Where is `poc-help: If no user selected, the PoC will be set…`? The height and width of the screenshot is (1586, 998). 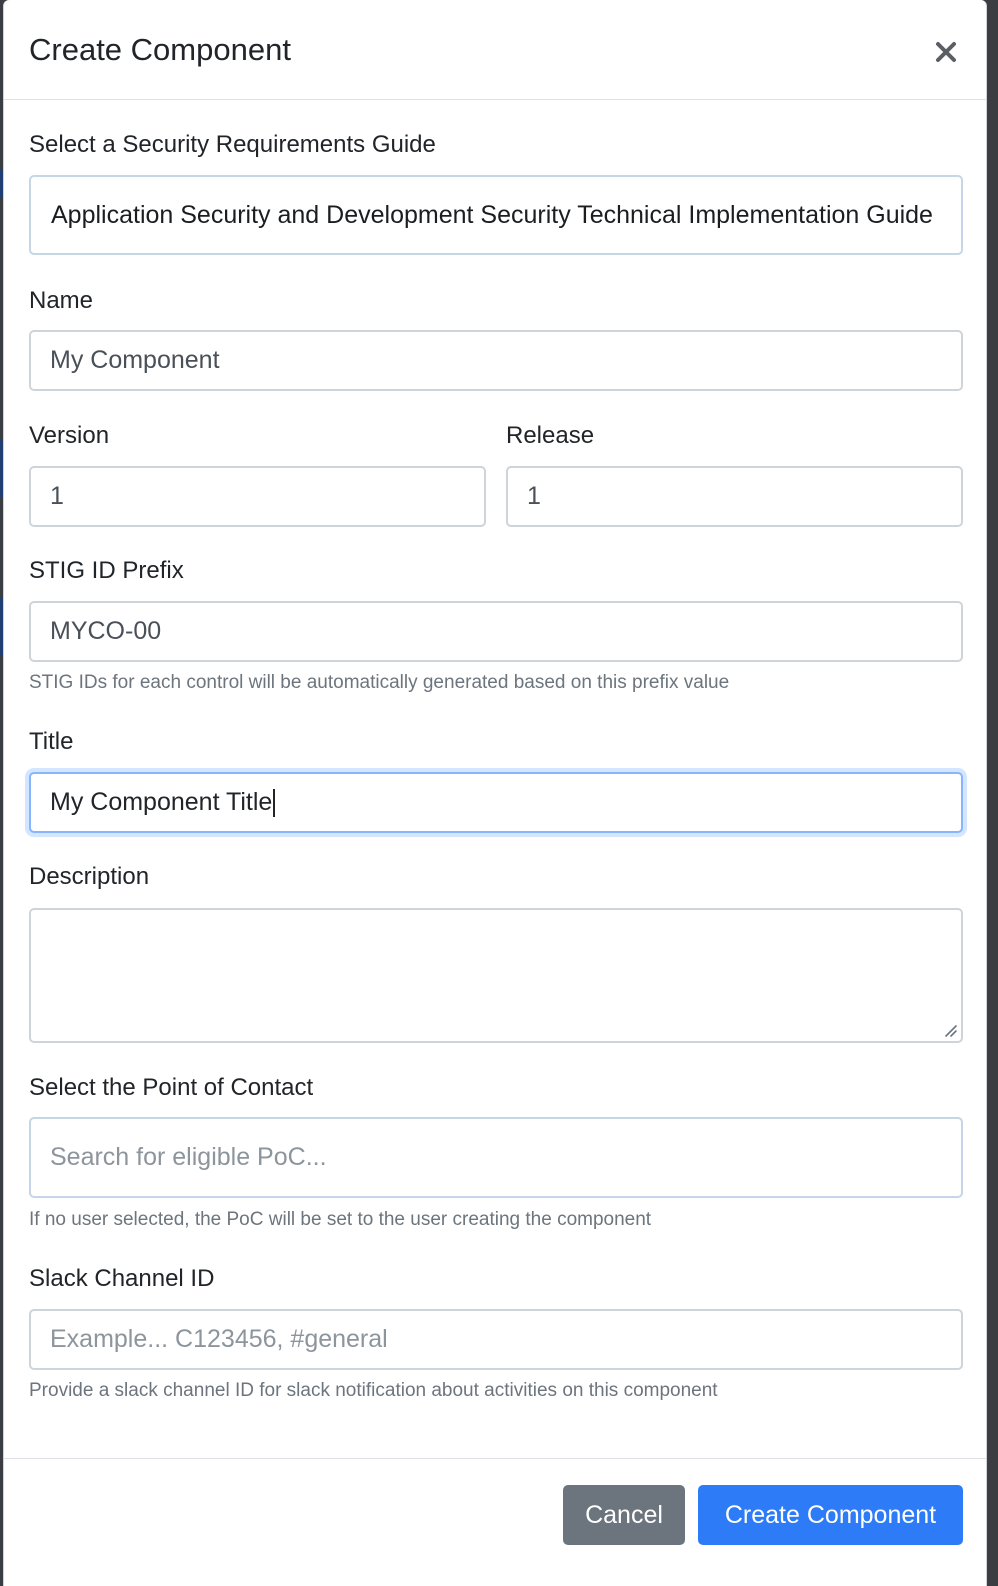 poc-help: If no user selected, the PoC will be set… is located at coordinates (340, 1219).